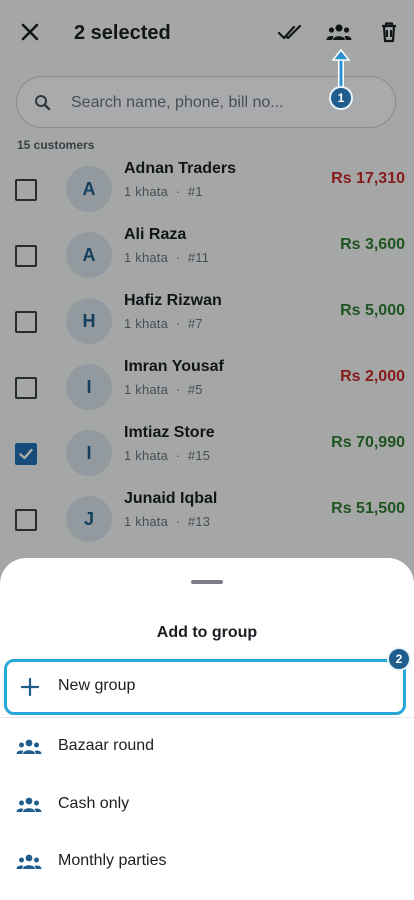 The width and height of the screenshot is (414, 900). I want to click on annotation-badge-1: 1, so click(341, 98).